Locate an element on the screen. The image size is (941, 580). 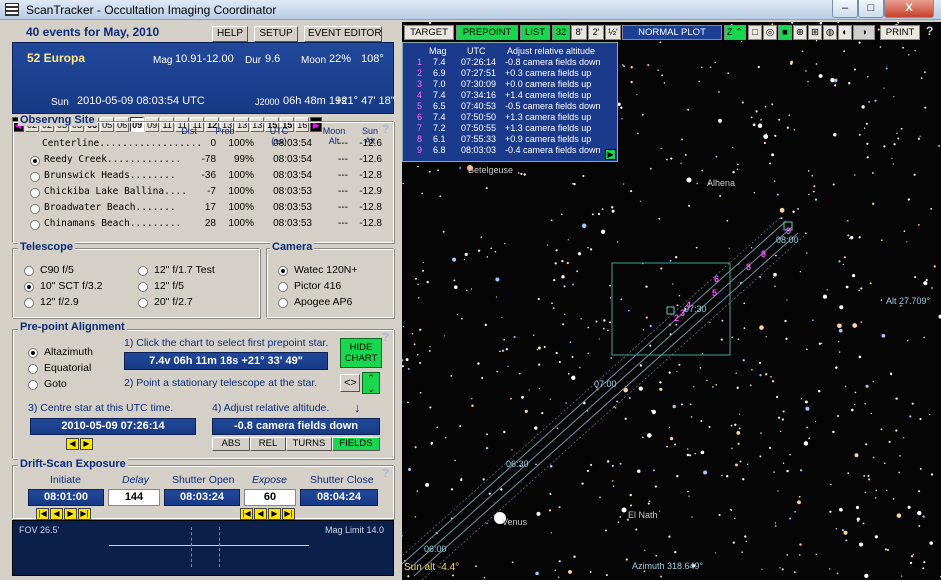
shade-icon: ◑ is located at coordinates (864, 32).